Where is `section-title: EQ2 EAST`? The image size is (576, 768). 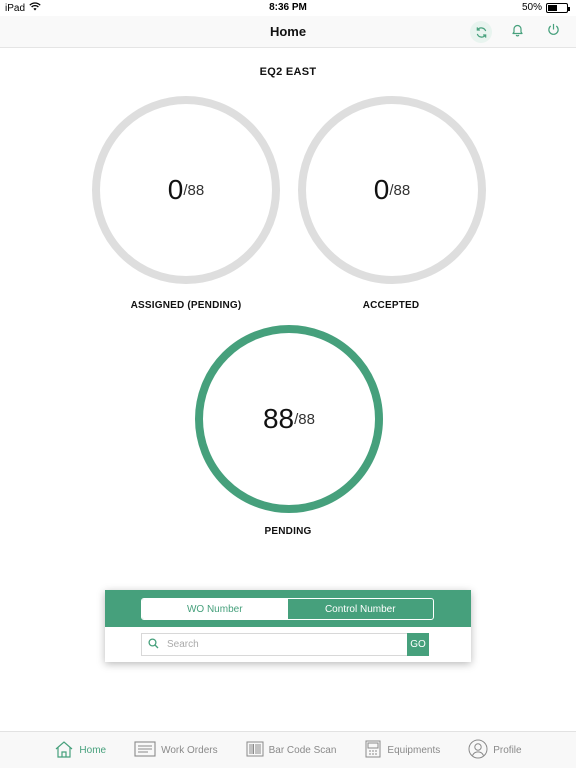 section-title: EQ2 EAST is located at coordinates (288, 72).